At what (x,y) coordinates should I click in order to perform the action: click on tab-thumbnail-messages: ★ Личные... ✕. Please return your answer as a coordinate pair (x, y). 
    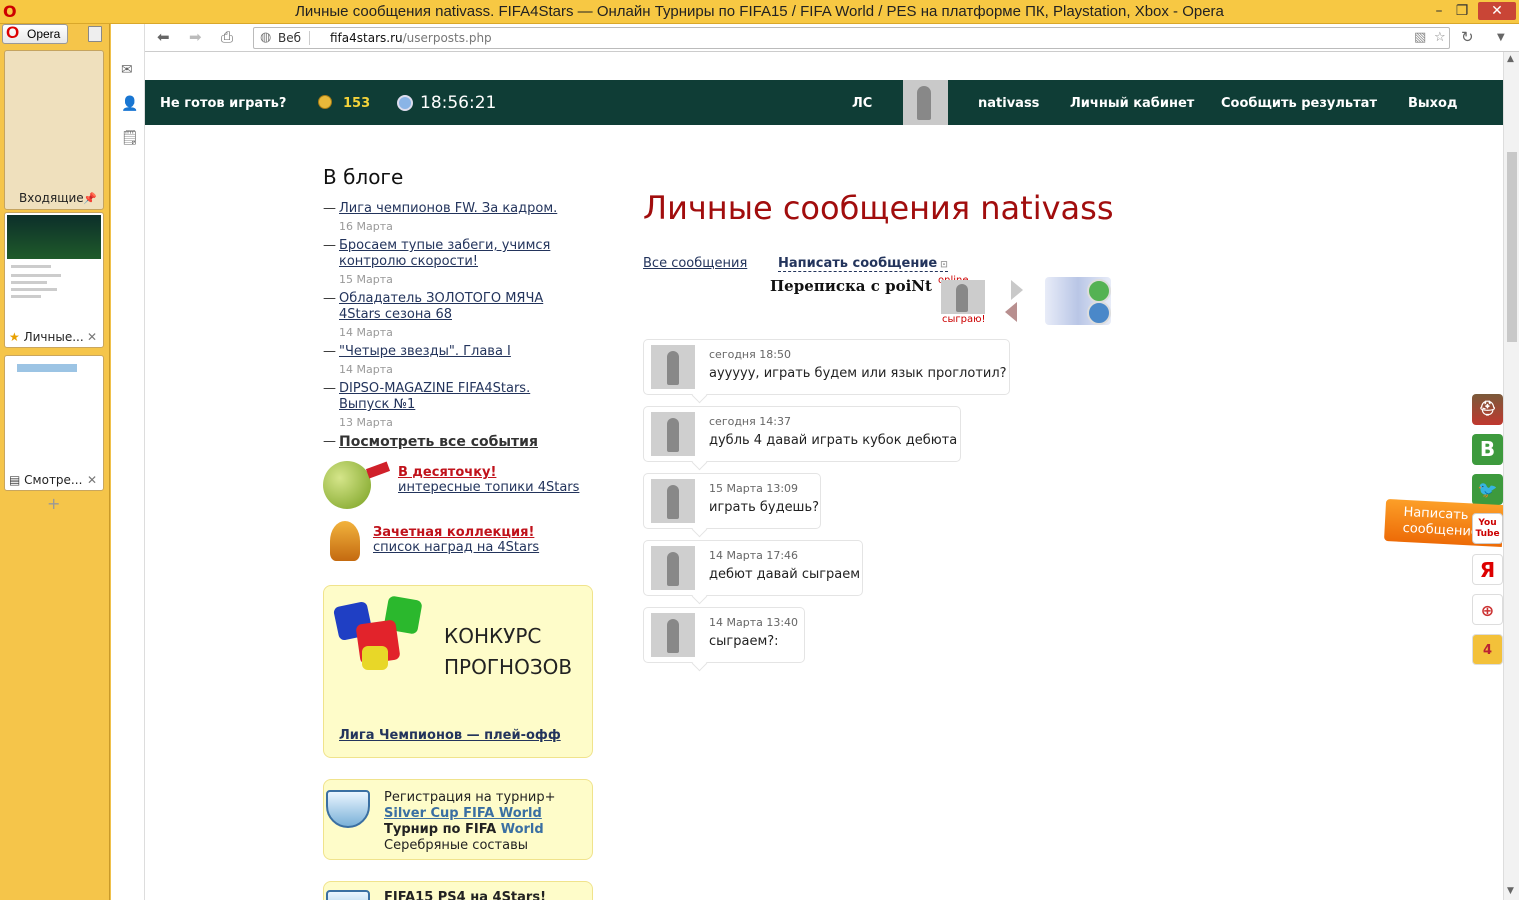
    Looking at the image, I should click on (54, 280).